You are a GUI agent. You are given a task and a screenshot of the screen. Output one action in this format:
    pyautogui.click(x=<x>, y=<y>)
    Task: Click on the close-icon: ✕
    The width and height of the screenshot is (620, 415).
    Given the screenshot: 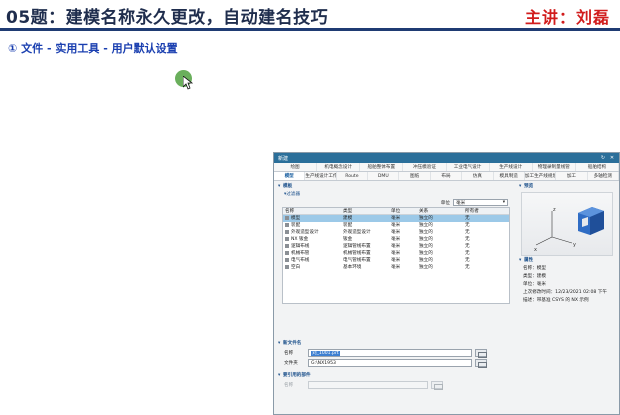 What is the action you would take?
    pyautogui.click(x=612, y=158)
    